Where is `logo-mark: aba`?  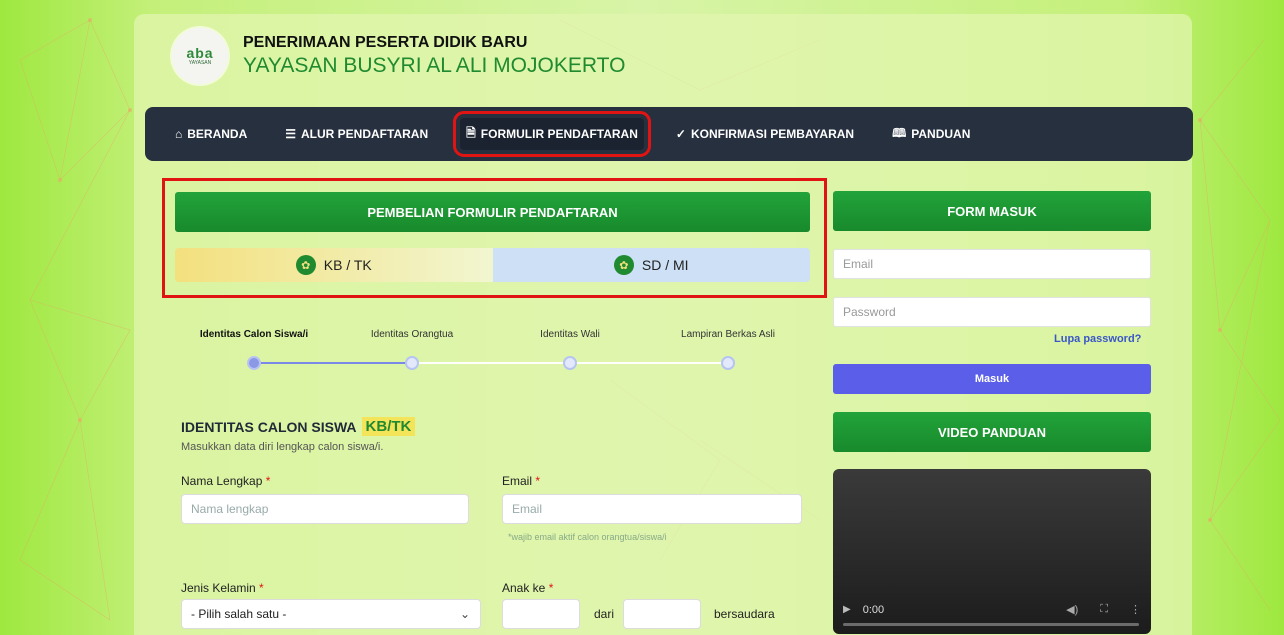 logo-mark: aba is located at coordinates (200, 53).